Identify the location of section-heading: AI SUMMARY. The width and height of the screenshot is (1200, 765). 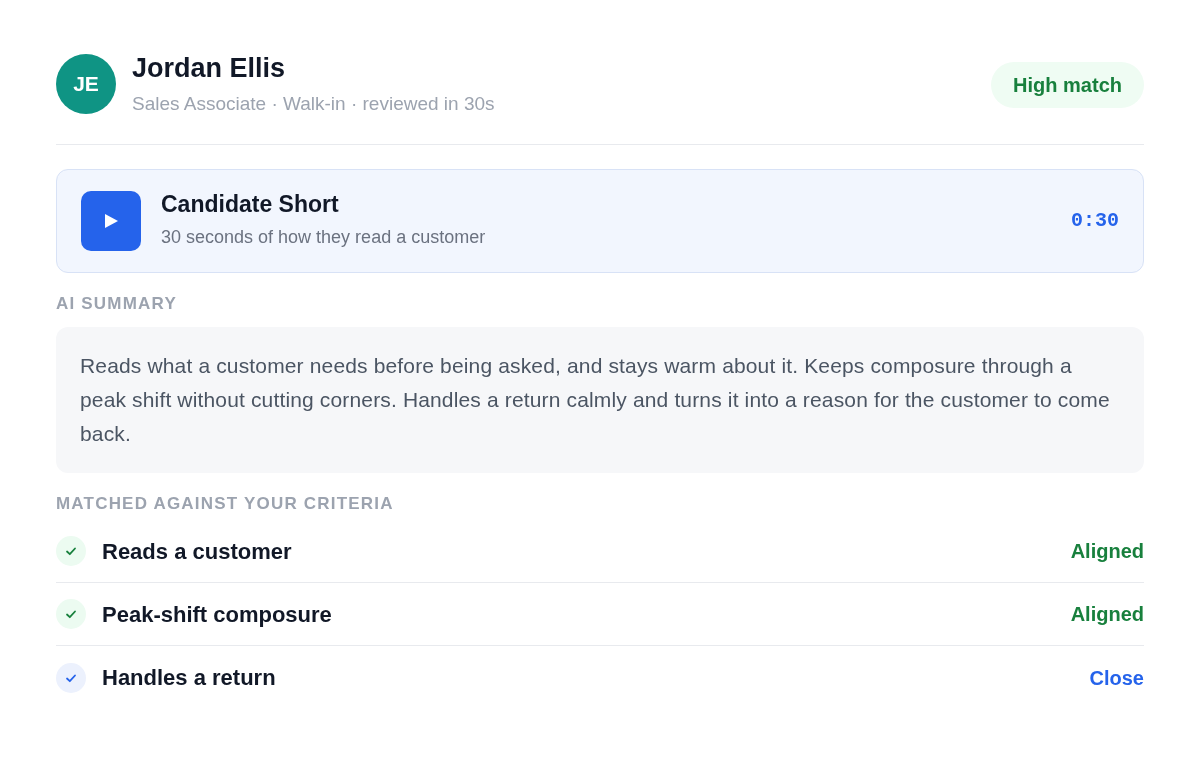
(117, 304).